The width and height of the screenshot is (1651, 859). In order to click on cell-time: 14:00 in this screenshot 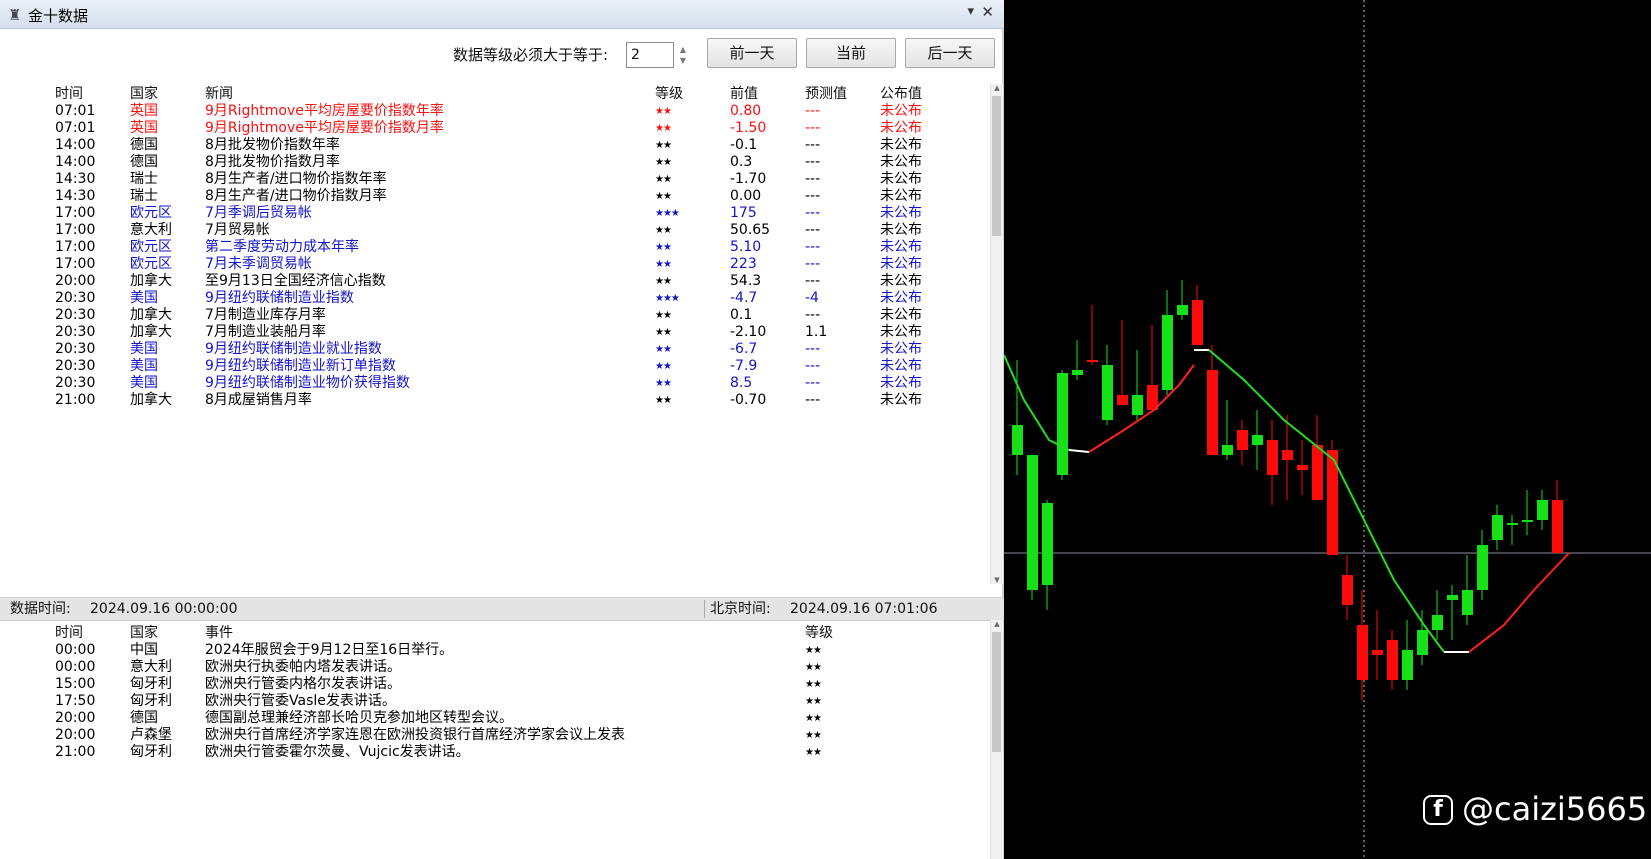, I will do `click(75, 145)`.